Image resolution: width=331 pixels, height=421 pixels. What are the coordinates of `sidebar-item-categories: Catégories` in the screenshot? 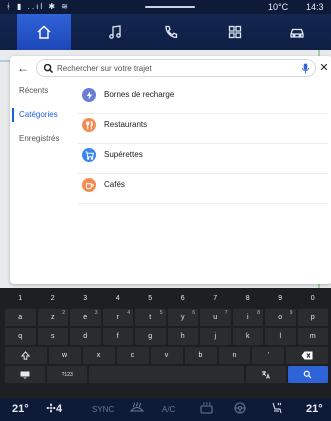 It's located at (41, 120).